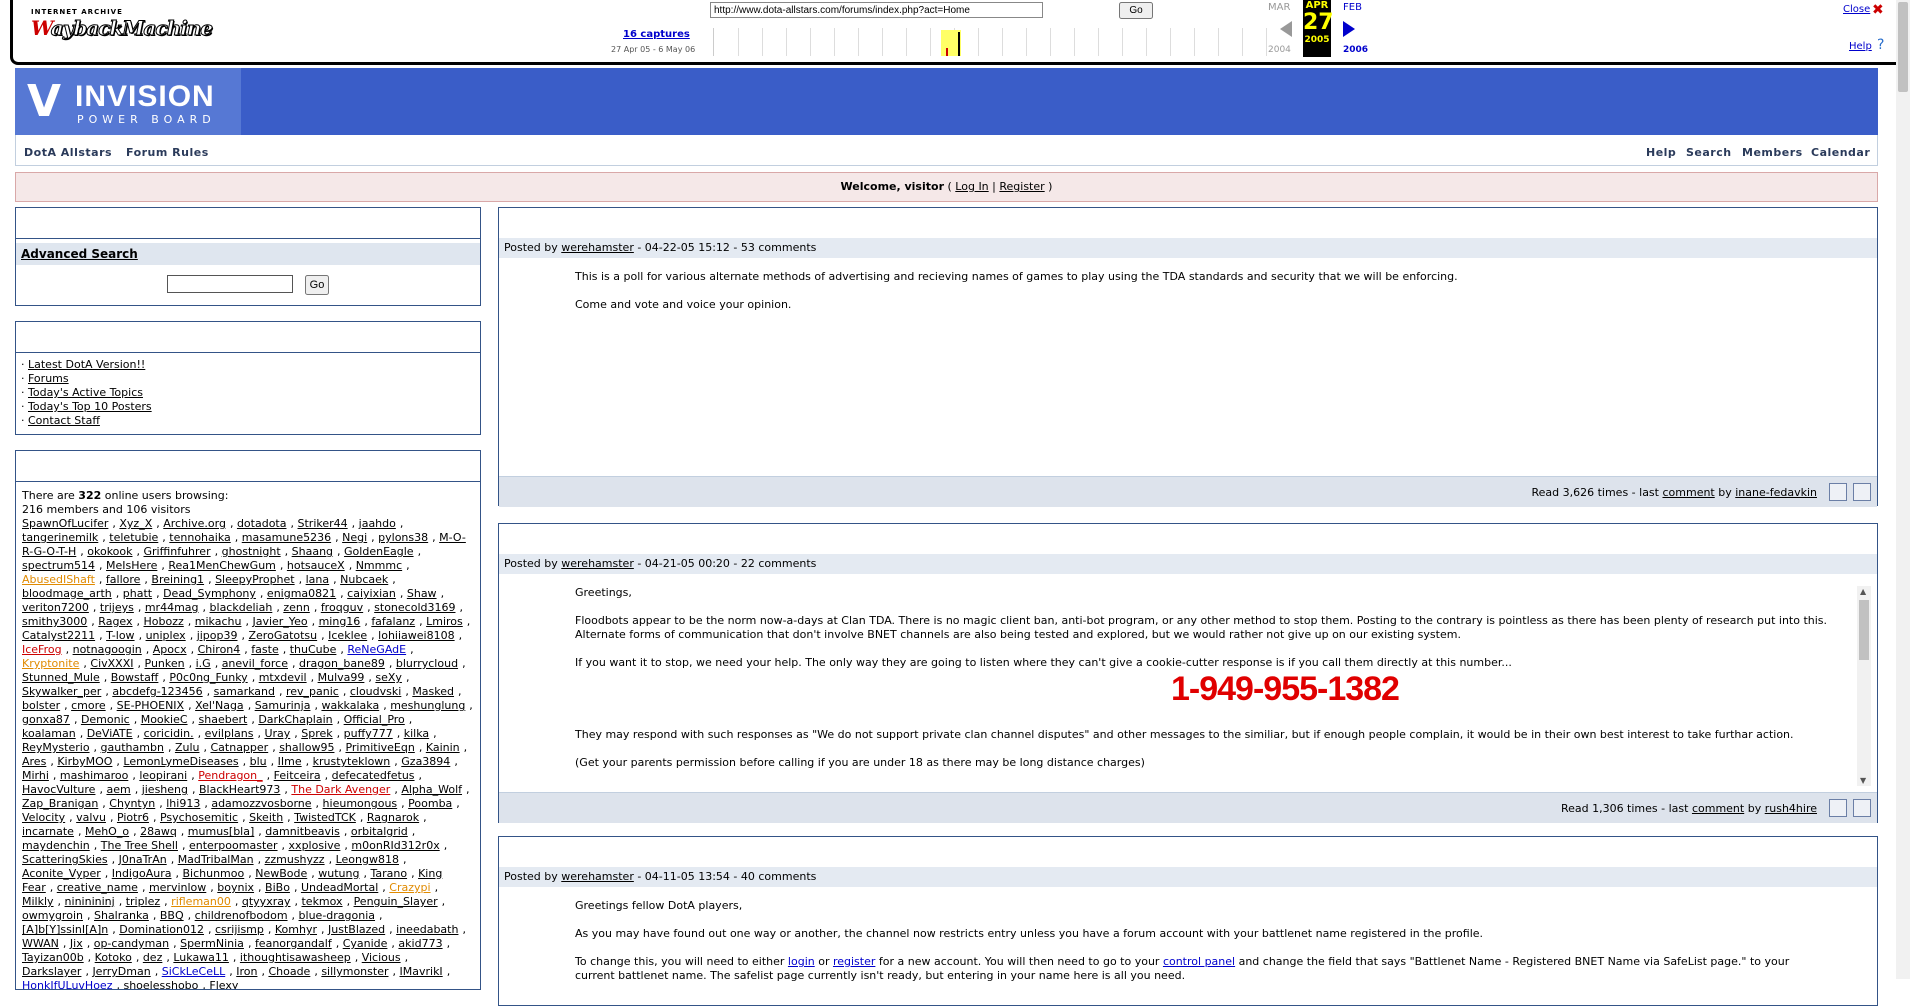 The image size is (1910, 1006). What do you see at coordinates (60, 537) in the screenshot?
I see `online-user-link: tangerinemilk` at bounding box center [60, 537].